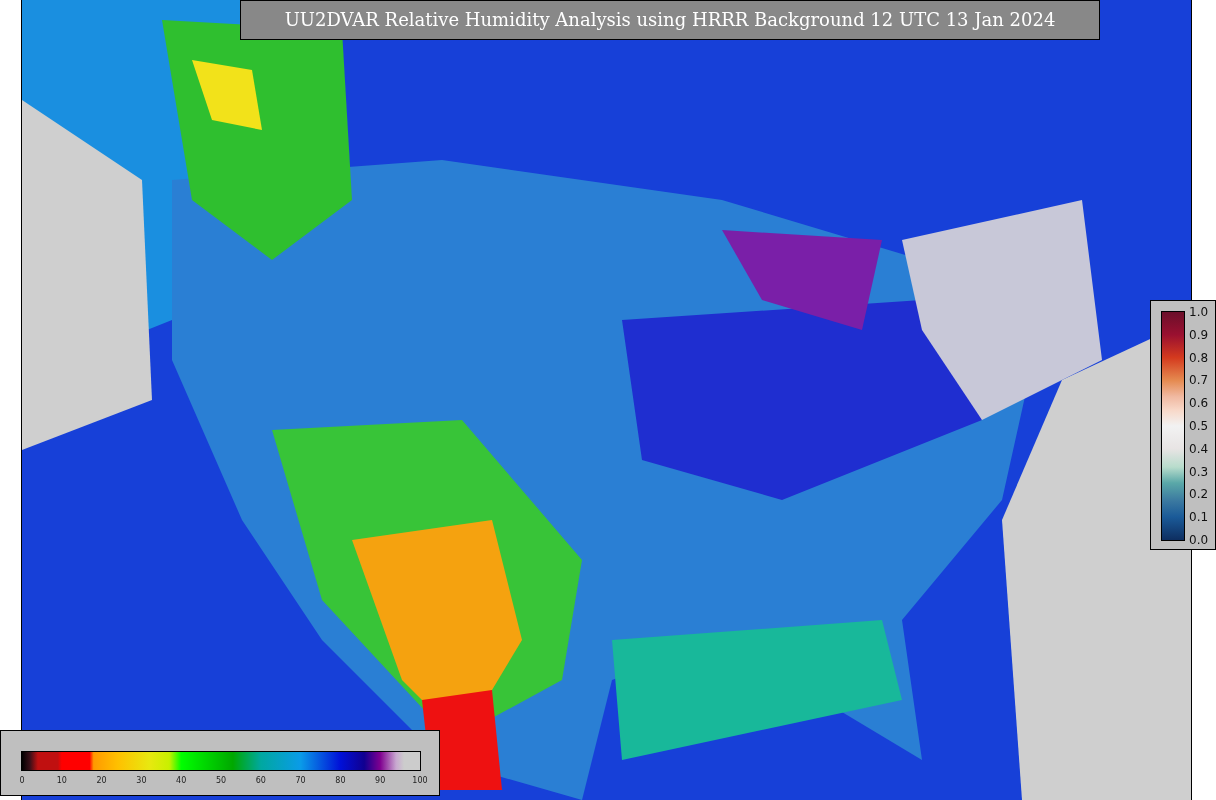 This screenshot has width=1216, height=800. What do you see at coordinates (1199, 426) in the screenshot?
I see `tick-label: 0.5` at bounding box center [1199, 426].